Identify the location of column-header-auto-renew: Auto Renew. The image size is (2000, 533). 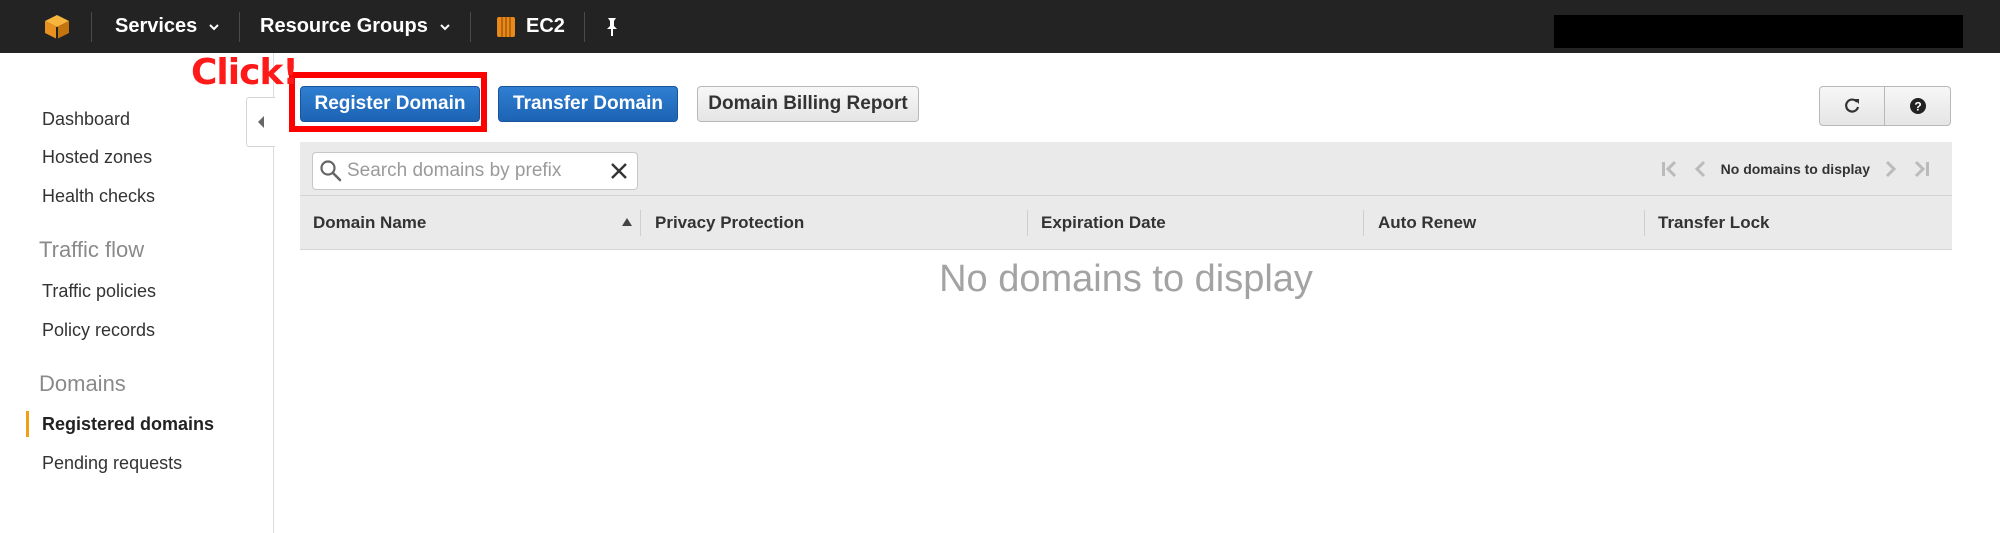
(1427, 223).